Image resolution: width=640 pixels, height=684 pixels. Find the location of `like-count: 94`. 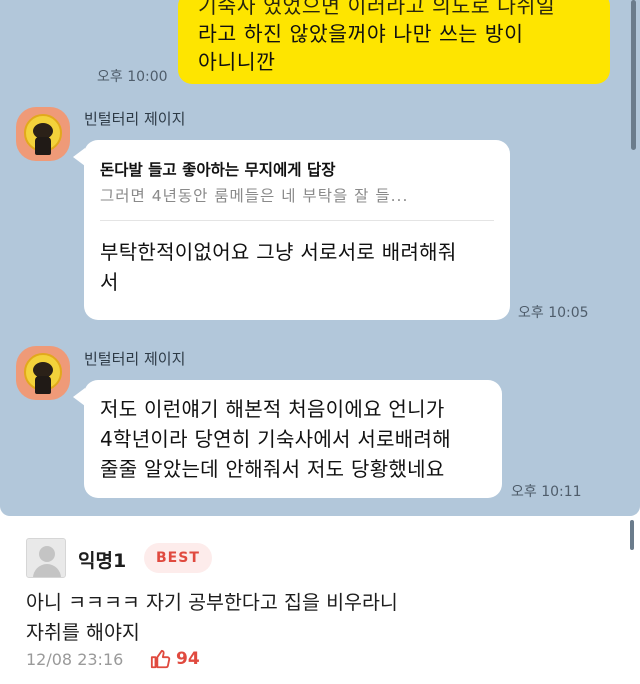

like-count: 94 is located at coordinates (188, 659).